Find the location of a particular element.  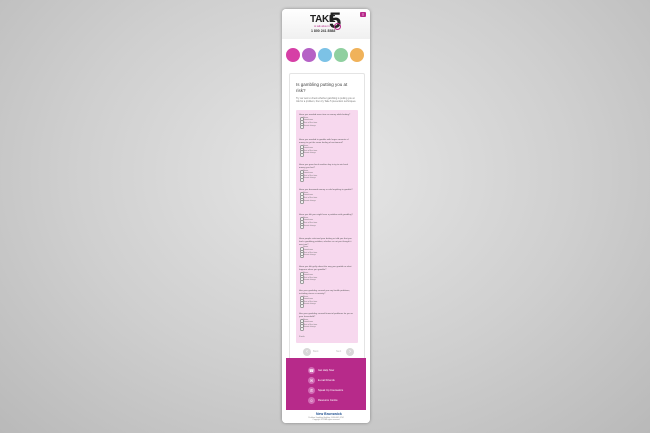

header: TAKE 5 to talk about it 1 800 241 8588 ≡ is located at coordinates (326, 24).